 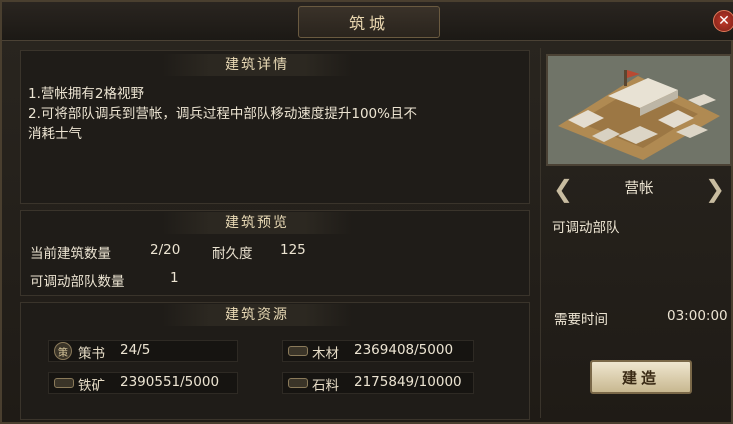 What do you see at coordinates (91, 386) in the screenshot?
I see `resource-label: 铁矿` at bounding box center [91, 386].